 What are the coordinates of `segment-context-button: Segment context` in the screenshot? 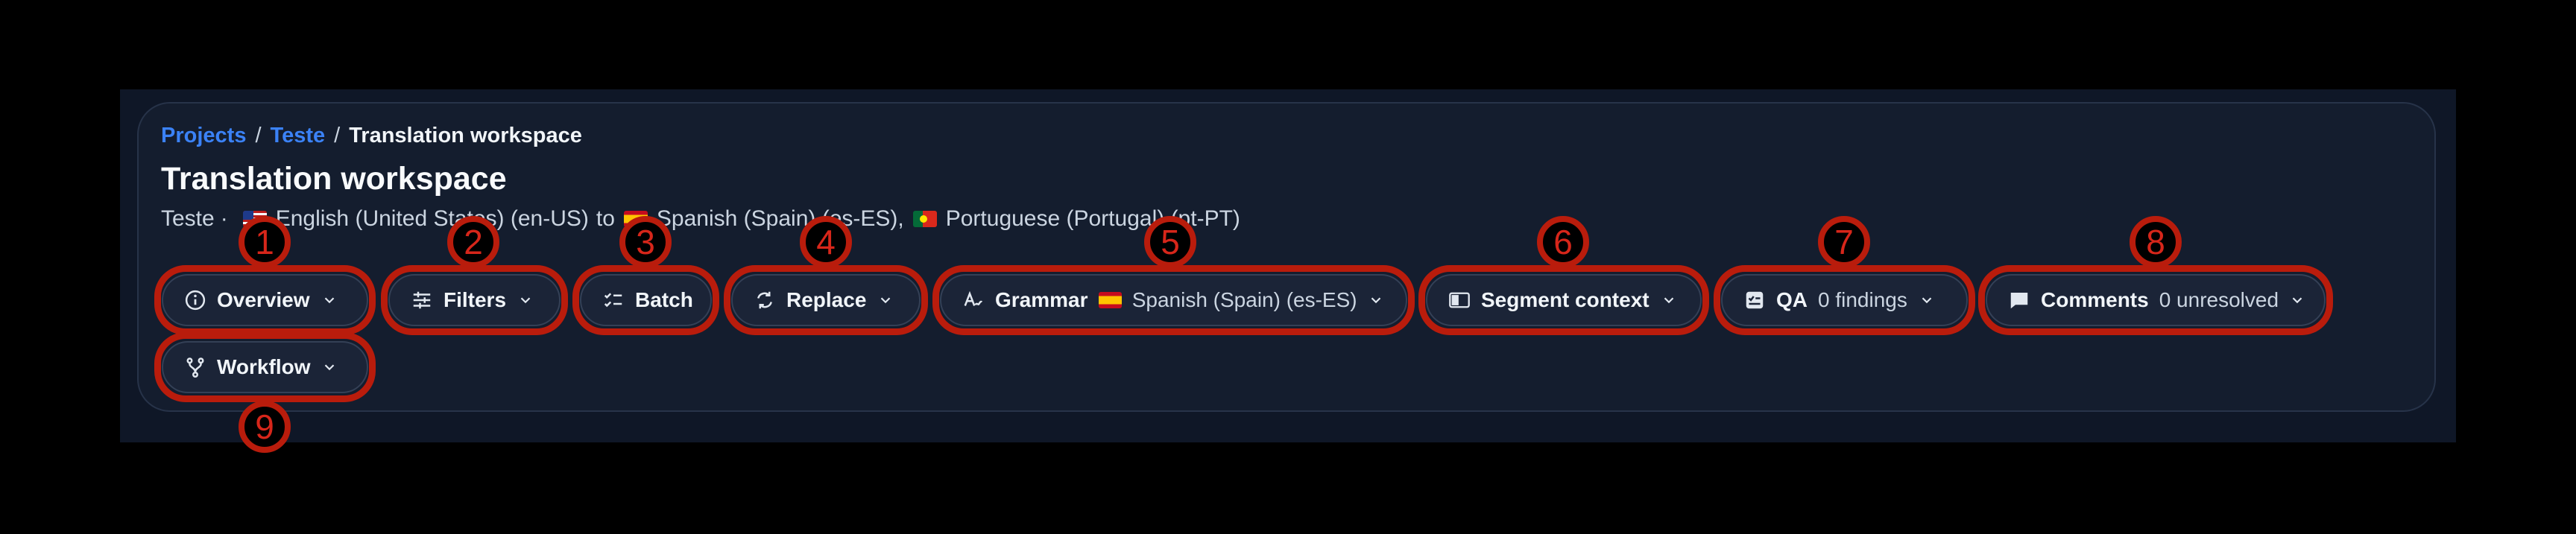 It's located at (1564, 300).